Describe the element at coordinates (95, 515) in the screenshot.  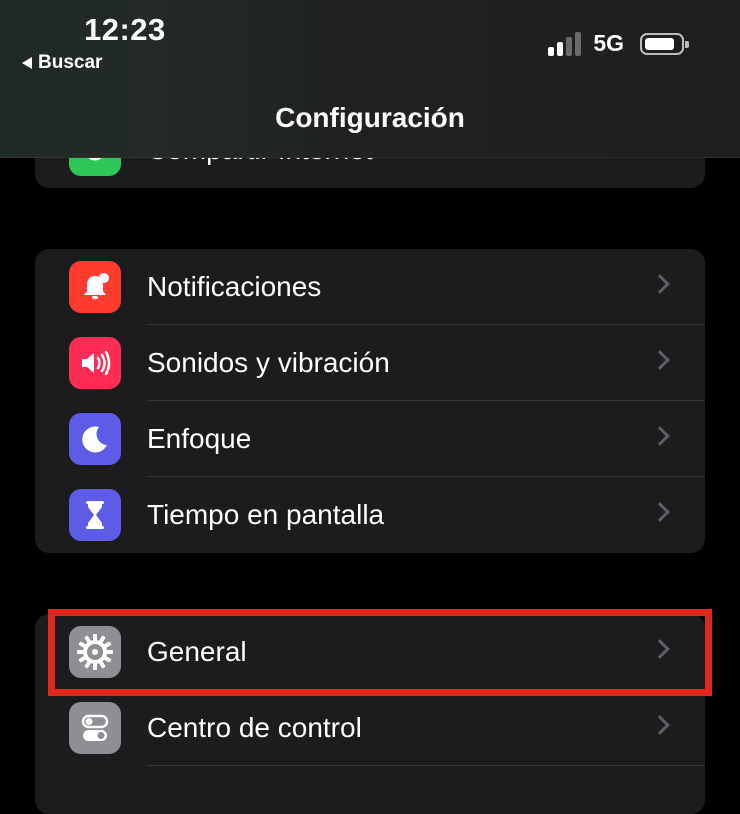
I see `hourglass-icon` at that location.